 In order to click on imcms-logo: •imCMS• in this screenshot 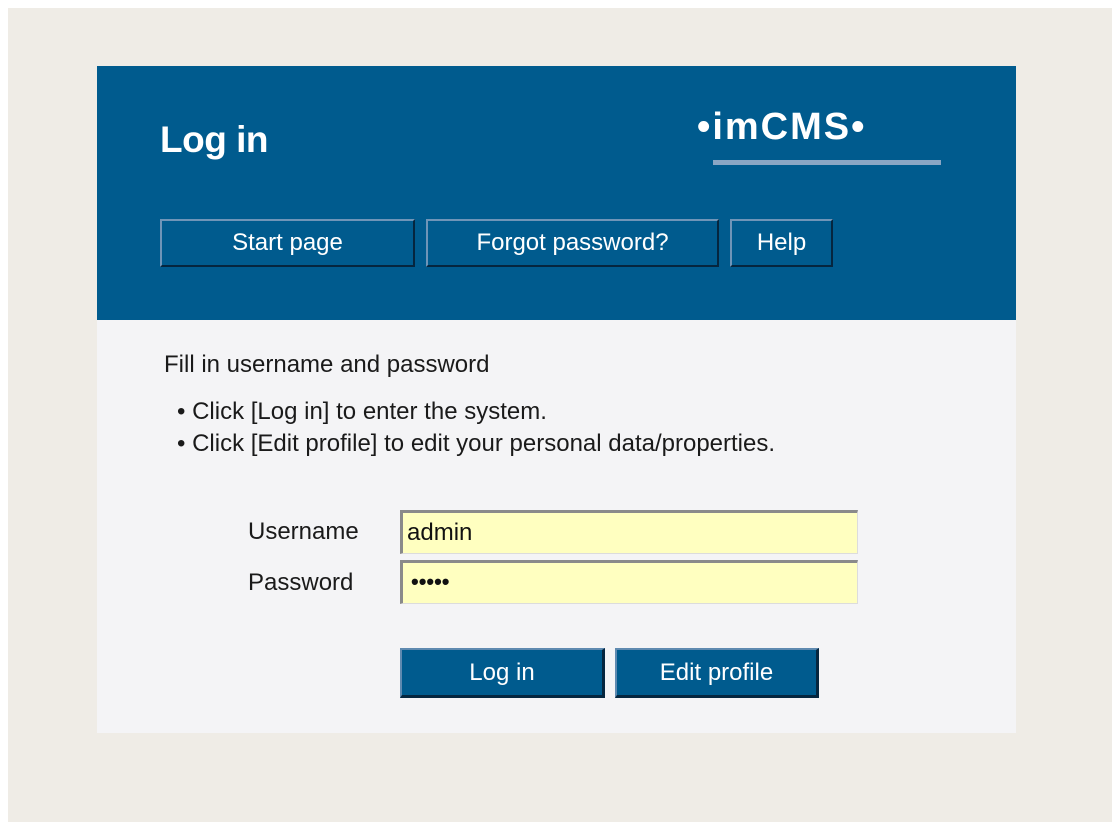, I will do `click(827, 137)`.